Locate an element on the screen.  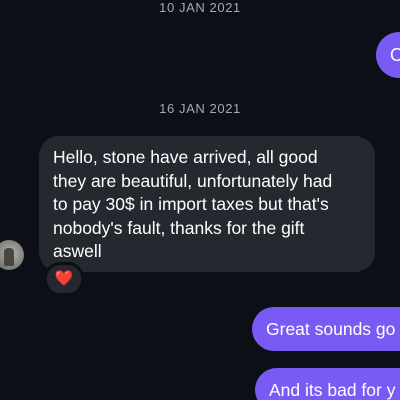
outgoing-message-bubble: And its bad for y is located at coordinates (327, 384).